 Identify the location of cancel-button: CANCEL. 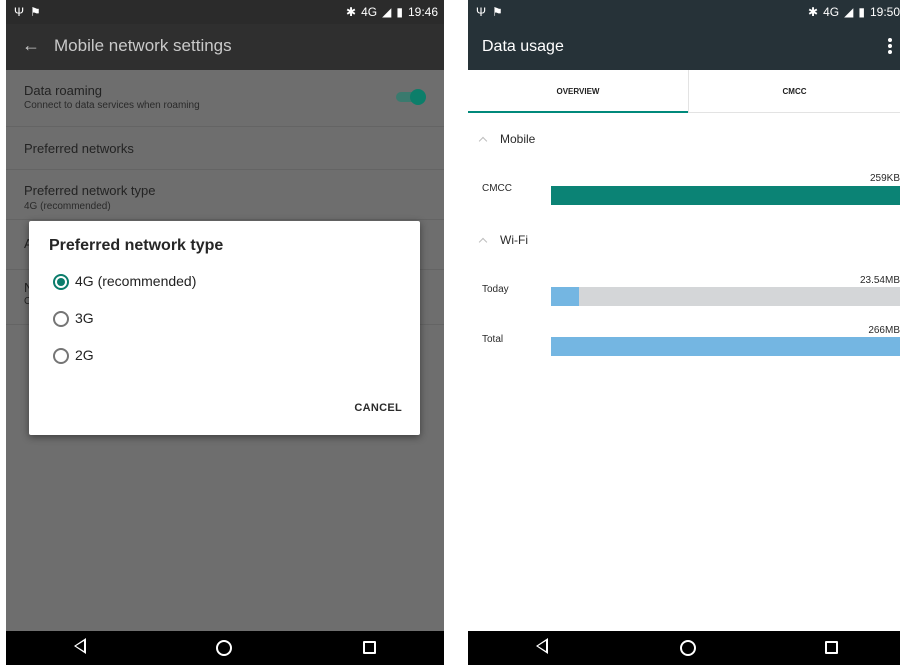
(378, 408).